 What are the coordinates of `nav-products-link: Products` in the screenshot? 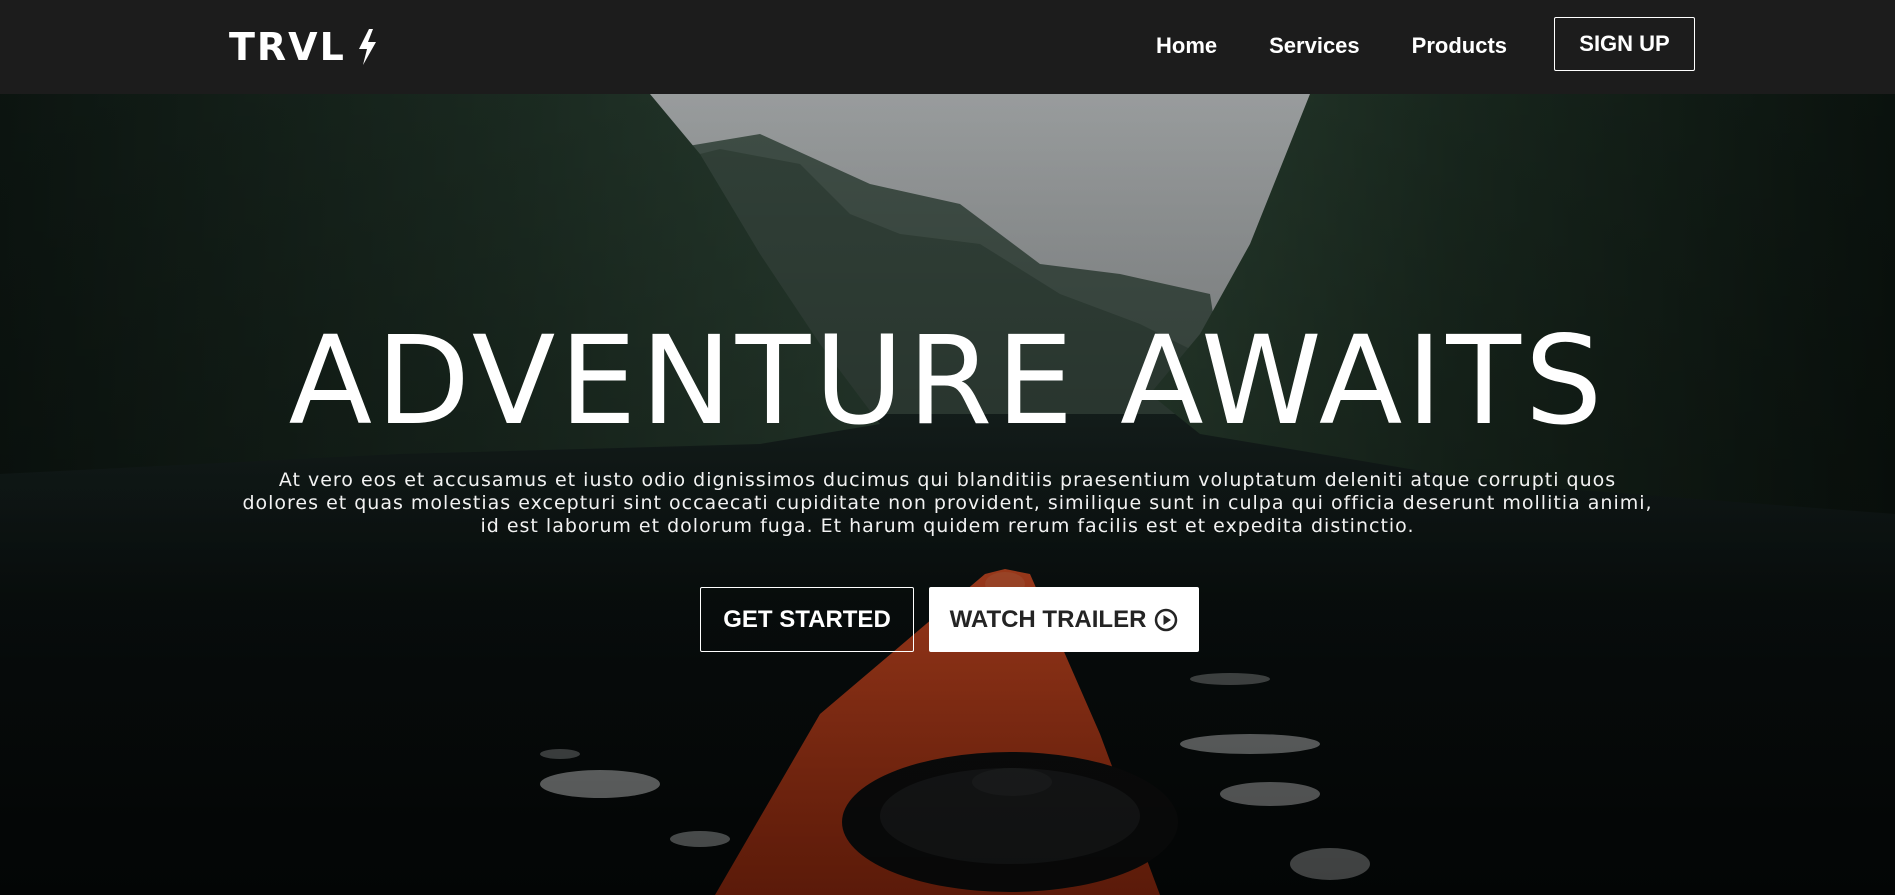 It's located at (1459, 46).